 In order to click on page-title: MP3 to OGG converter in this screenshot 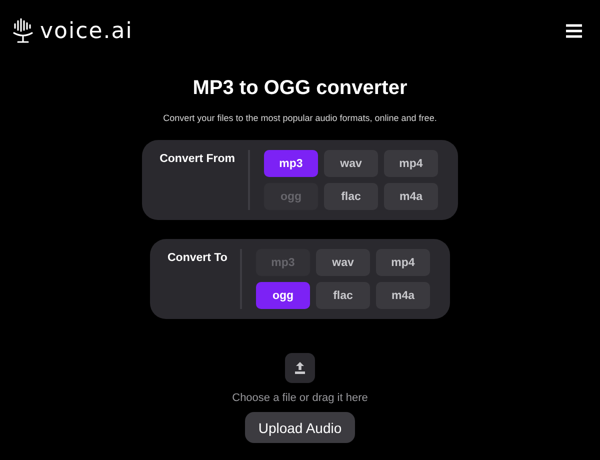, I will do `click(300, 88)`.